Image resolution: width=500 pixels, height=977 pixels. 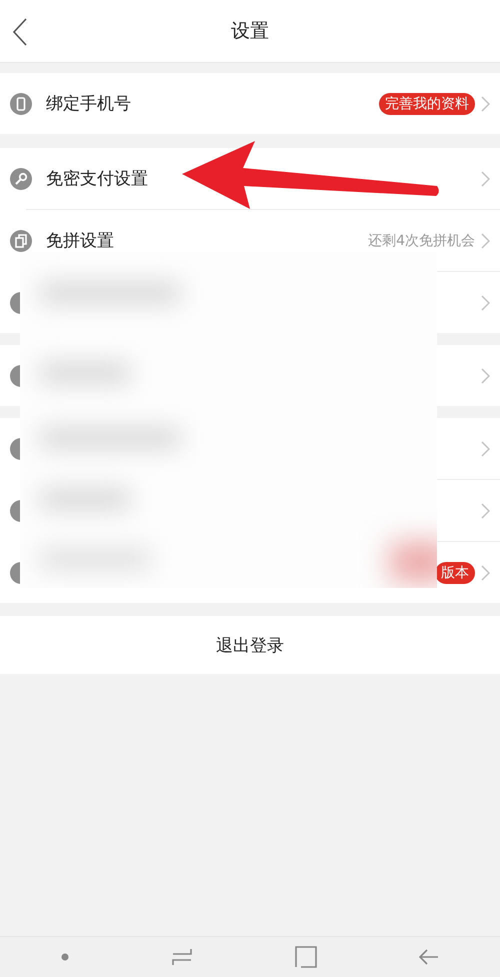 I want to click on row-badge: 版本, so click(x=455, y=573).